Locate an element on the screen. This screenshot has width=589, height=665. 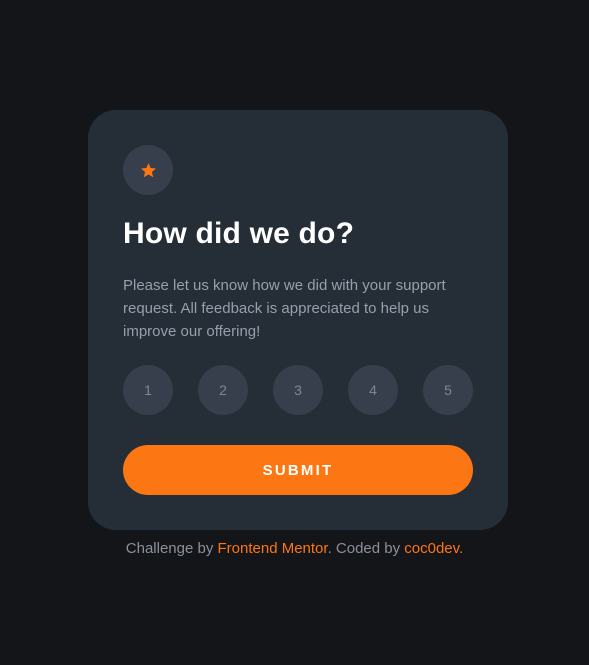
author-link: coc0dev is located at coordinates (431, 548).